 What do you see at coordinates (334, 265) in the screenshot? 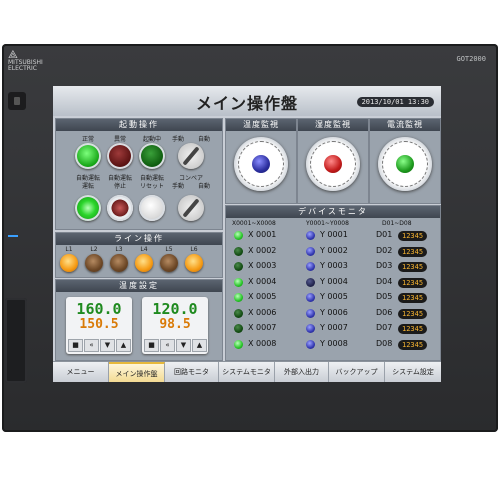
I see `y-device-label: Y 0003` at bounding box center [334, 265].